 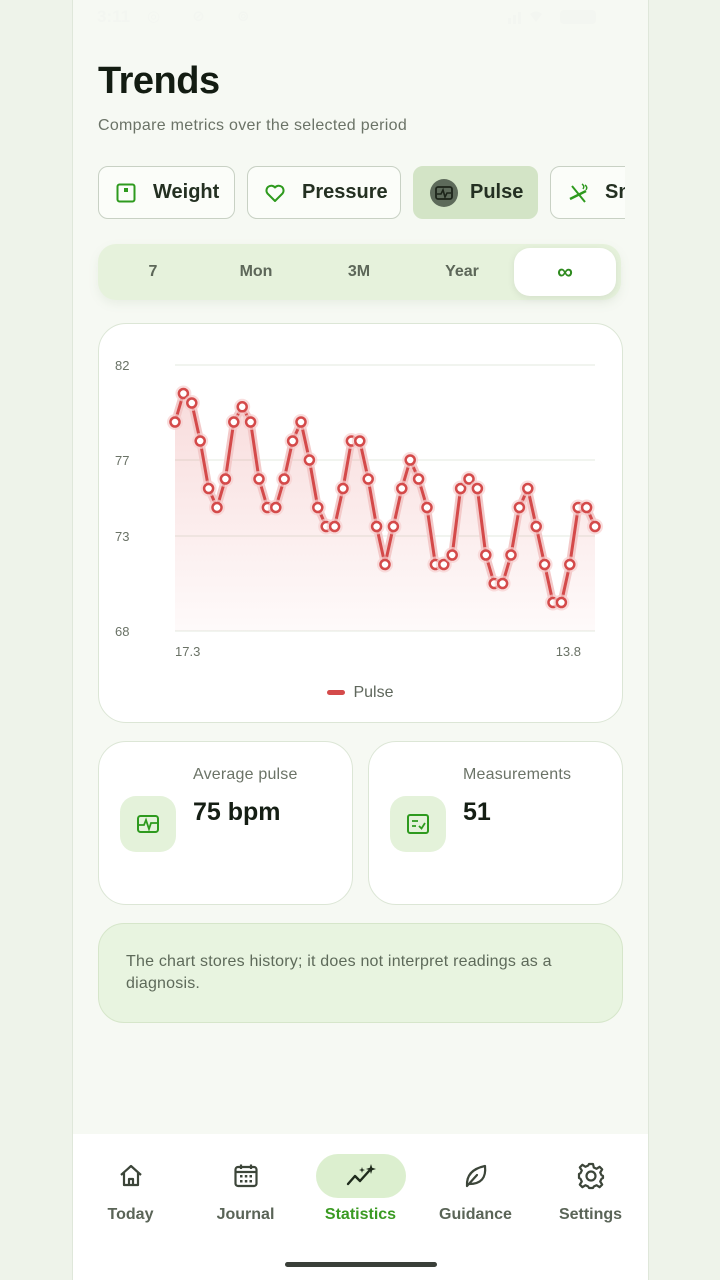 I want to click on tab-pressure: Pressure, so click(x=324, y=192).